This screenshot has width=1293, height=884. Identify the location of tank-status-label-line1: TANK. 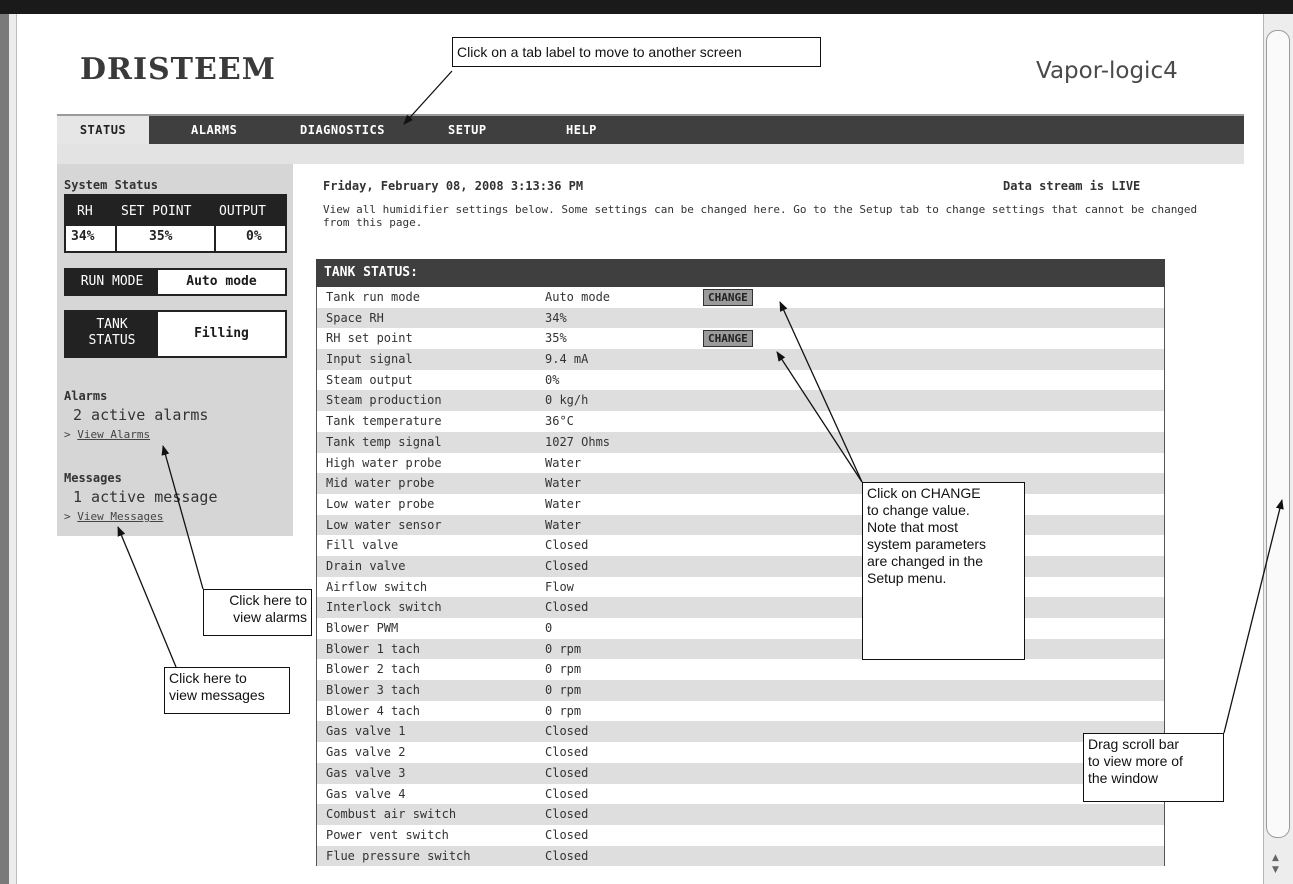
(112, 324).